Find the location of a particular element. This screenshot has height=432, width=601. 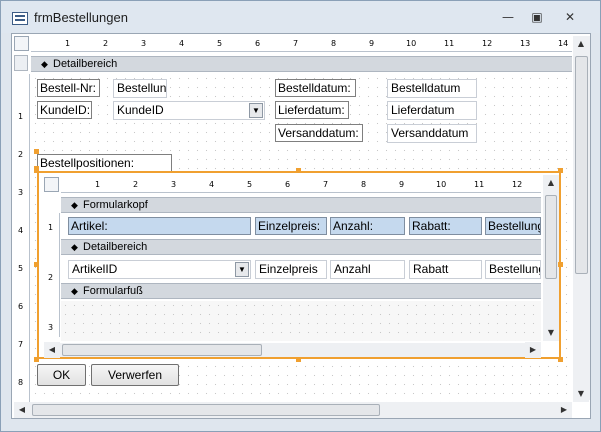

header-label-einzelpreis: Einzelpreis: is located at coordinates (291, 226).